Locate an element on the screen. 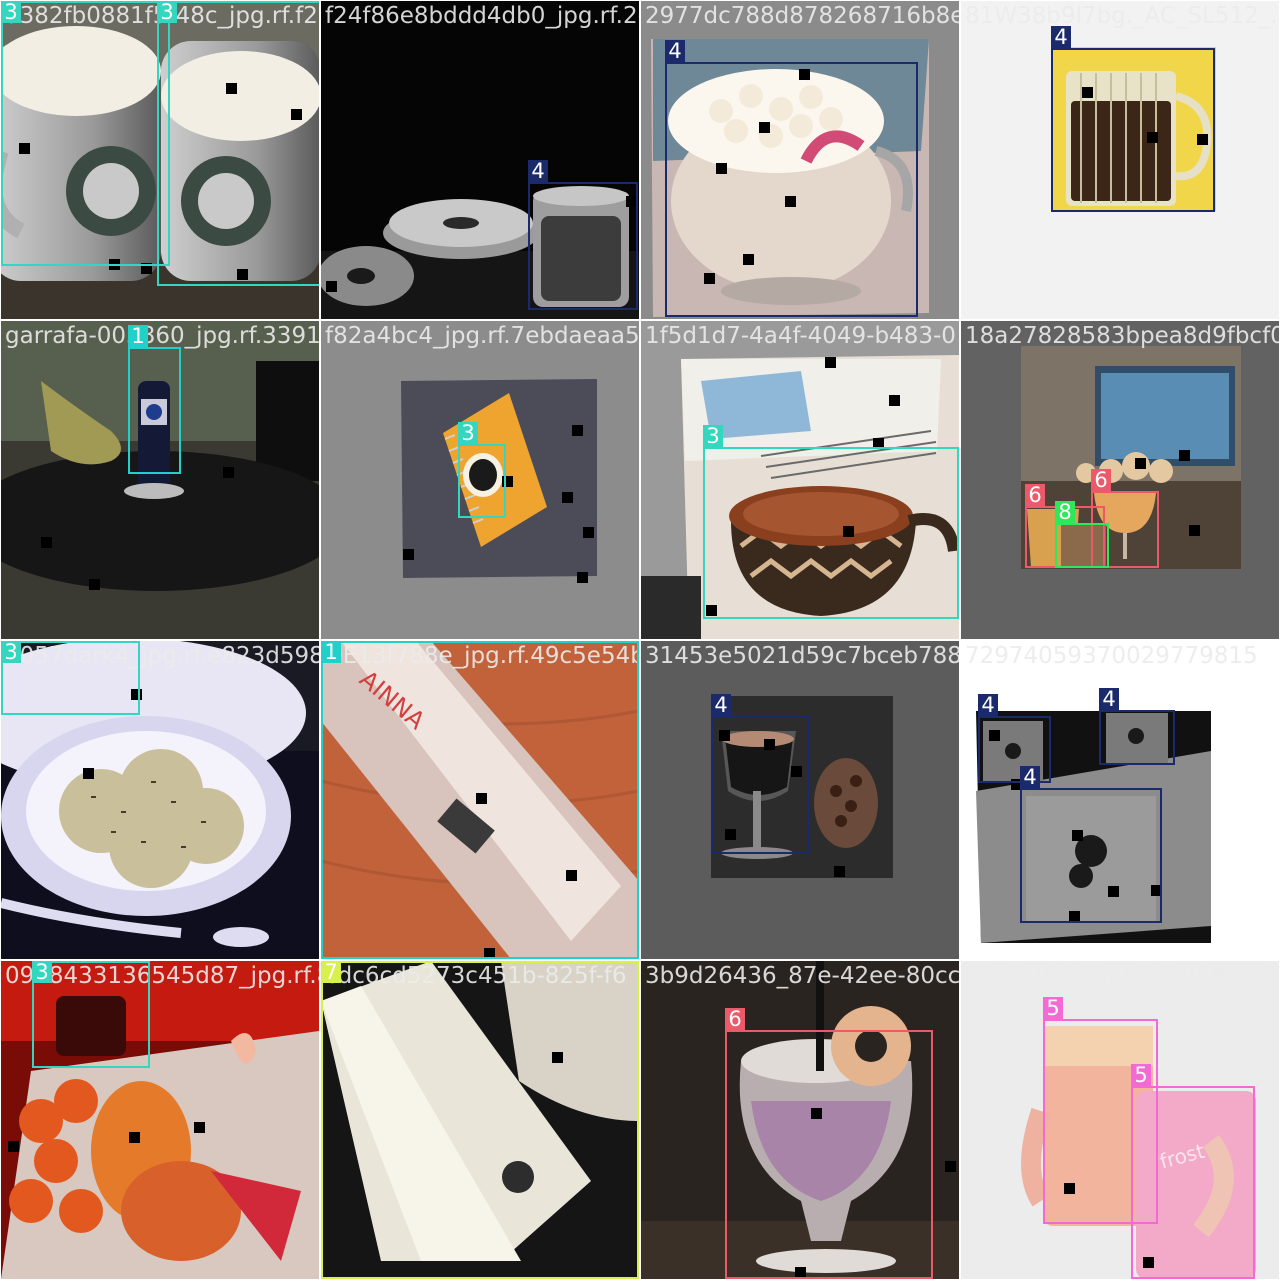 The width and height of the screenshot is (1280, 1280). mosaic-tile: 31453e5021d59c7bceb78879240585_d04 is located at coordinates (800, 800).